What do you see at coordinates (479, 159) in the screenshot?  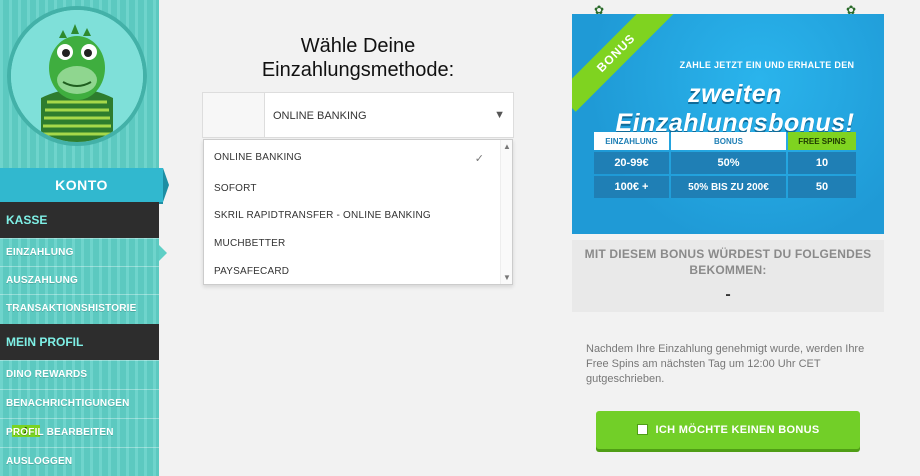 I see `checkmark-icon: ✓` at bounding box center [479, 159].